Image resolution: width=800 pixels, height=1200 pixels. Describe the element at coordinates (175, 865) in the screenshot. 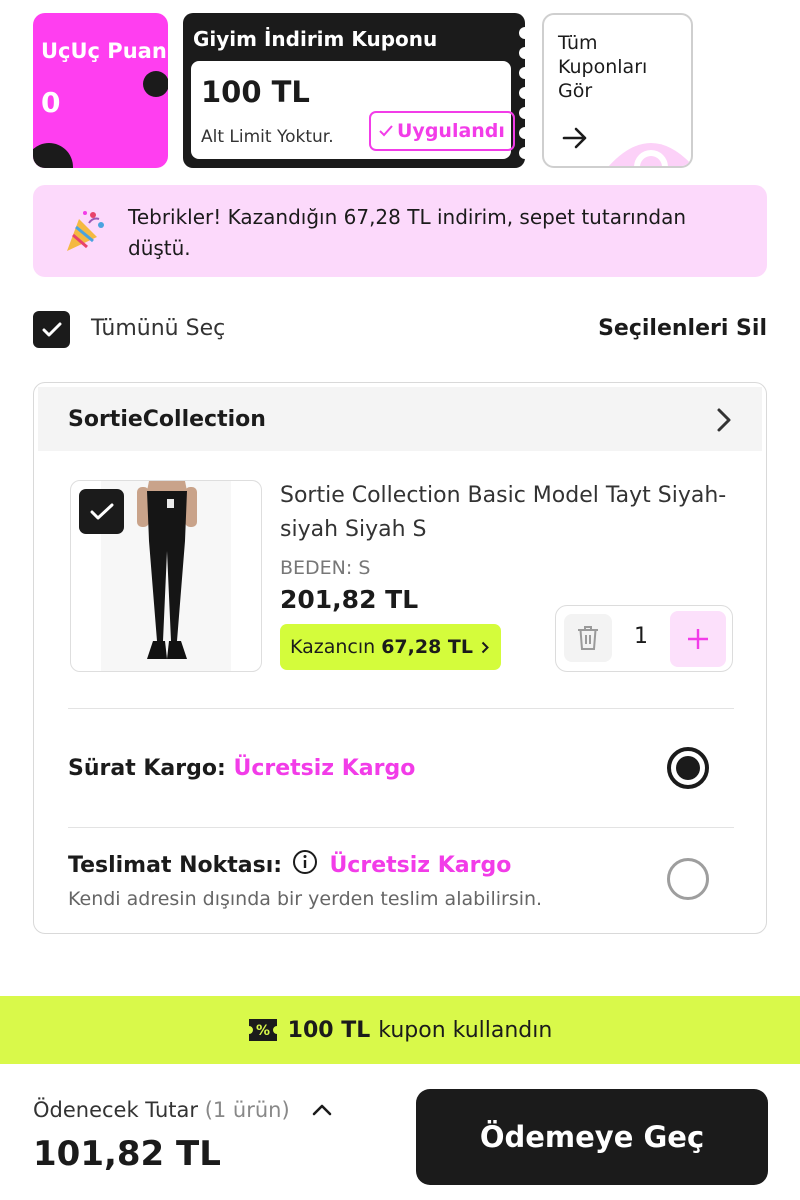

I see `pickup-label: Teslimat Noktası:` at that location.